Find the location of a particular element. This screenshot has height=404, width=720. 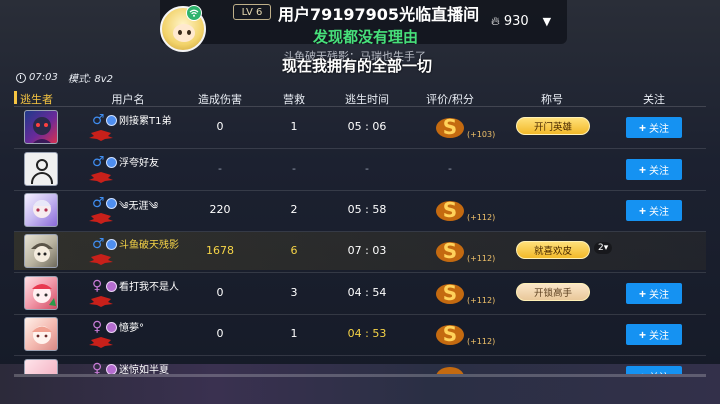

flame-icon: 🔥︎ is located at coordinates (495, 21).